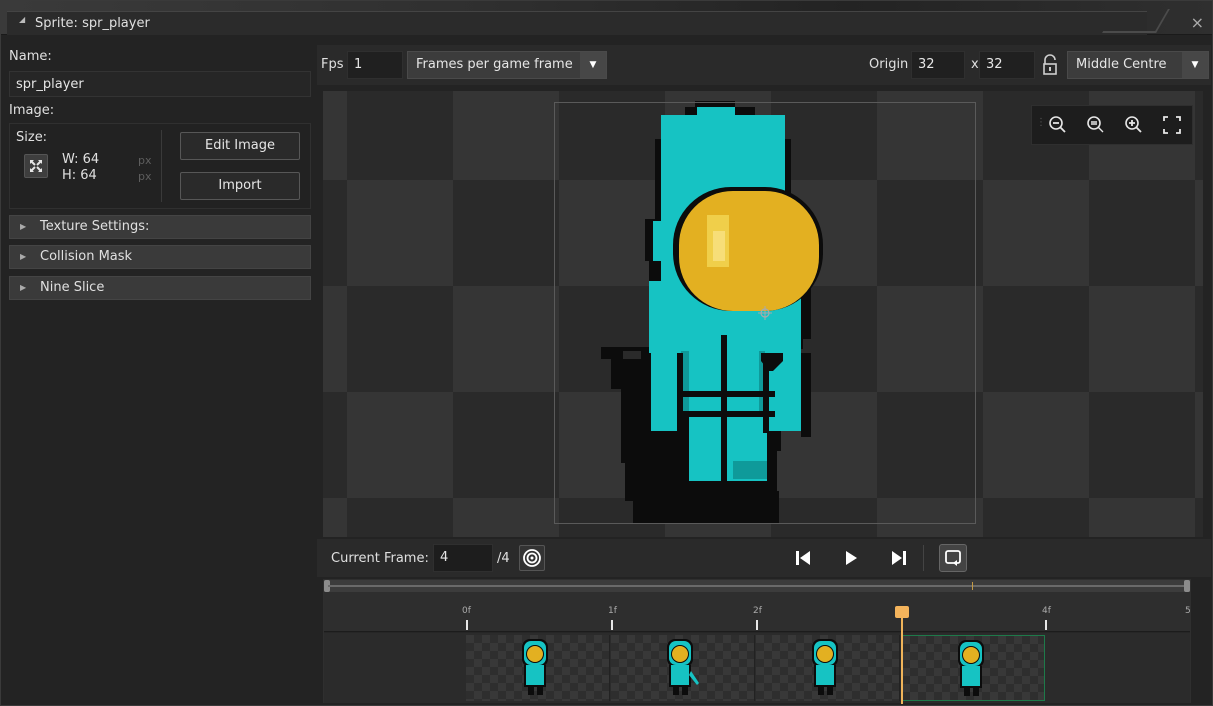 The width and height of the screenshot is (1213, 706). I want to click on zoom-in-icon, so click(1133, 124).